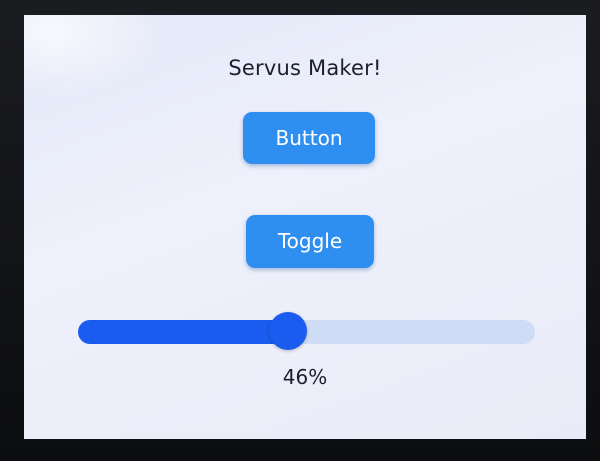 This screenshot has width=600, height=461. Describe the element at coordinates (305, 377) in the screenshot. I see `slider-value-label: 46%` at that location.